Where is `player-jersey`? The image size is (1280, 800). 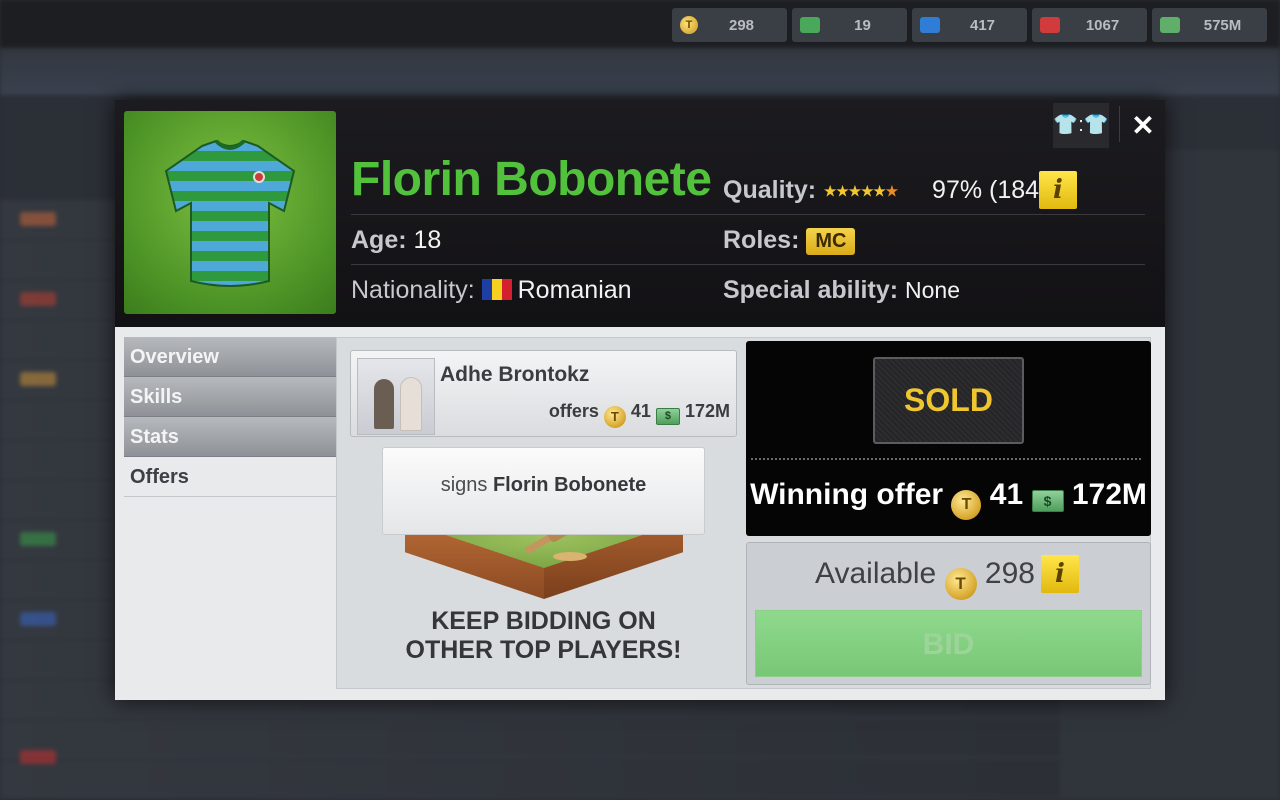
player-jersey is located at coordinates (230, 212).